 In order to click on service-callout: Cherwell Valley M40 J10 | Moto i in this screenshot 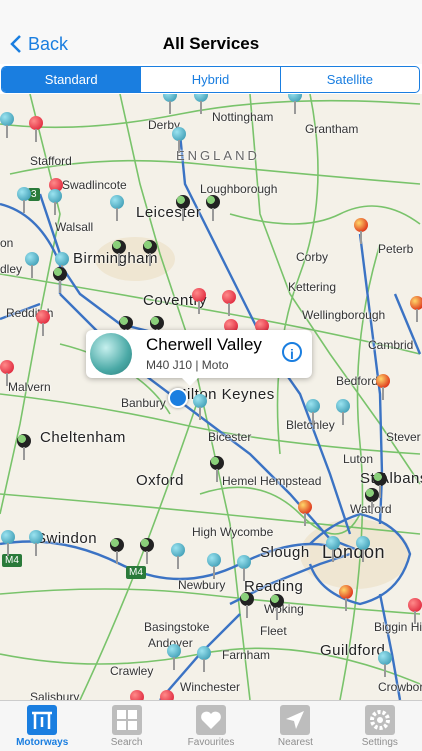, I will do `click(199, 358)`.